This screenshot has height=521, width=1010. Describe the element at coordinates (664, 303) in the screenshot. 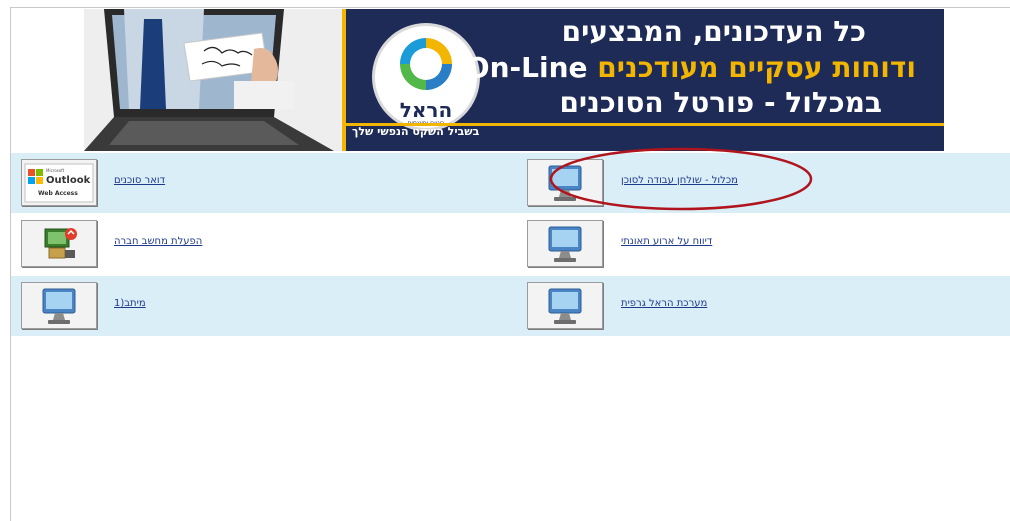

I see `harel-graphic-link: מערכת הראל גרפית` at that location.